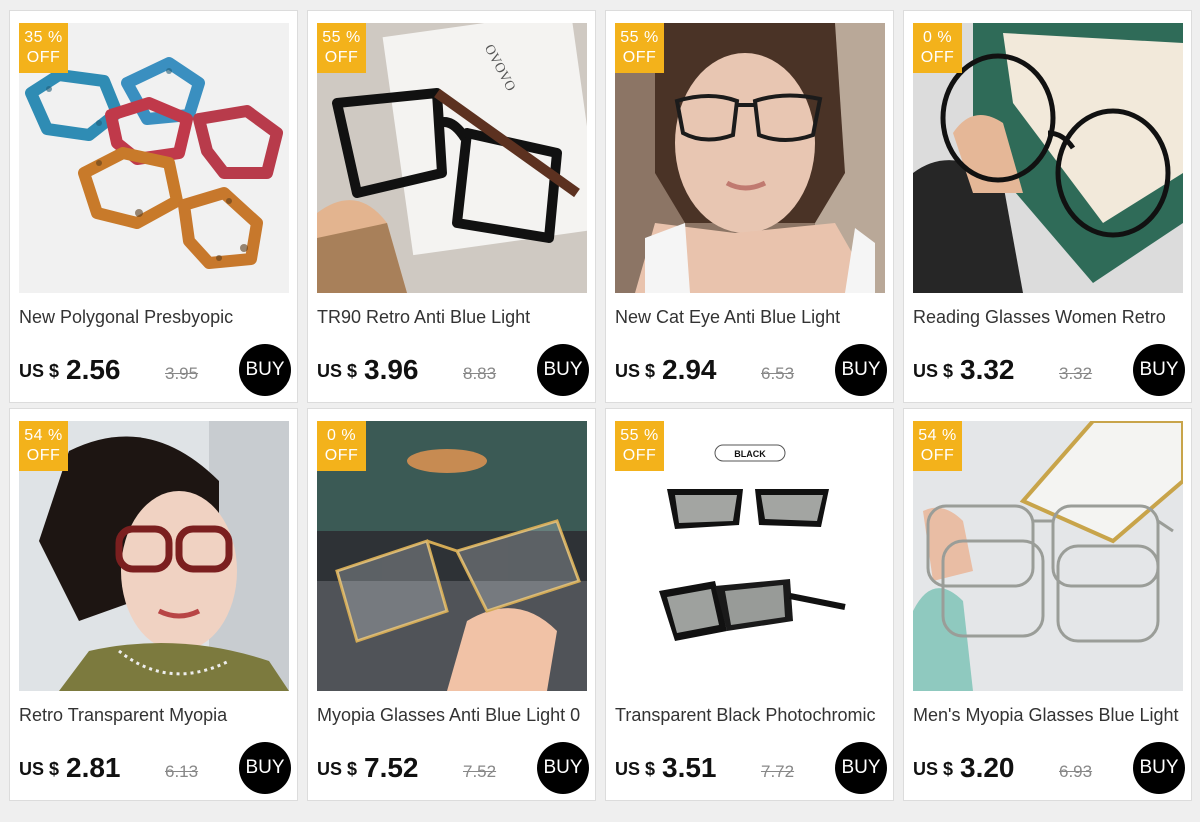 This screenshot has height=822, width=1200. What do you see at coordinates (987, 767) in the screenshot?
I see `sale-price: 3.20` at bounding box center [987, 767].